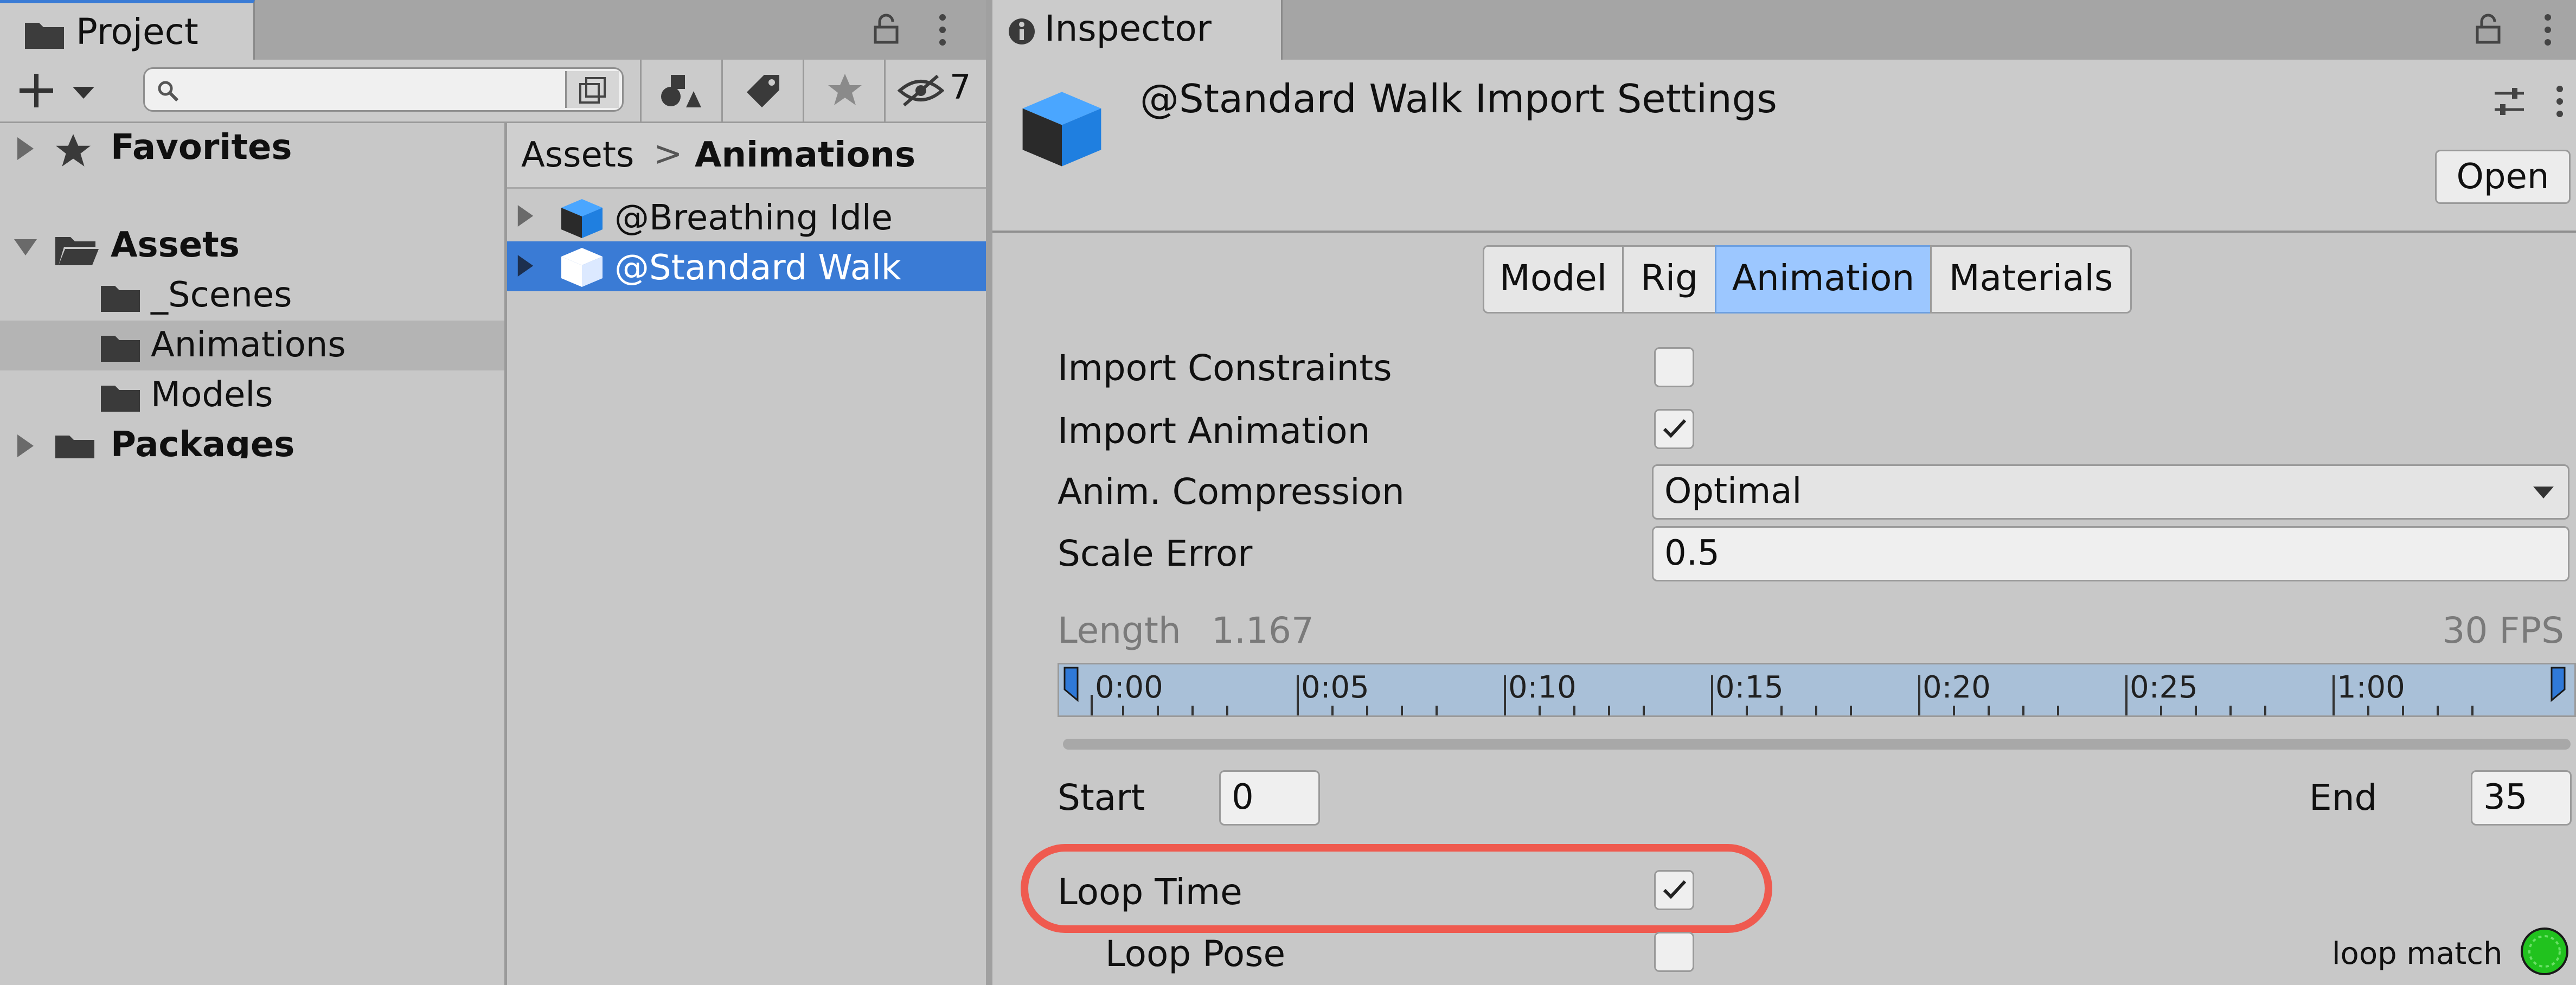 Image resolution: width=2576 pixels, height=985 pixels. Describe the element at coordinates (2110, 492) in the screenshot. I see `anim-compression-dropdown: Optimal` at that location.